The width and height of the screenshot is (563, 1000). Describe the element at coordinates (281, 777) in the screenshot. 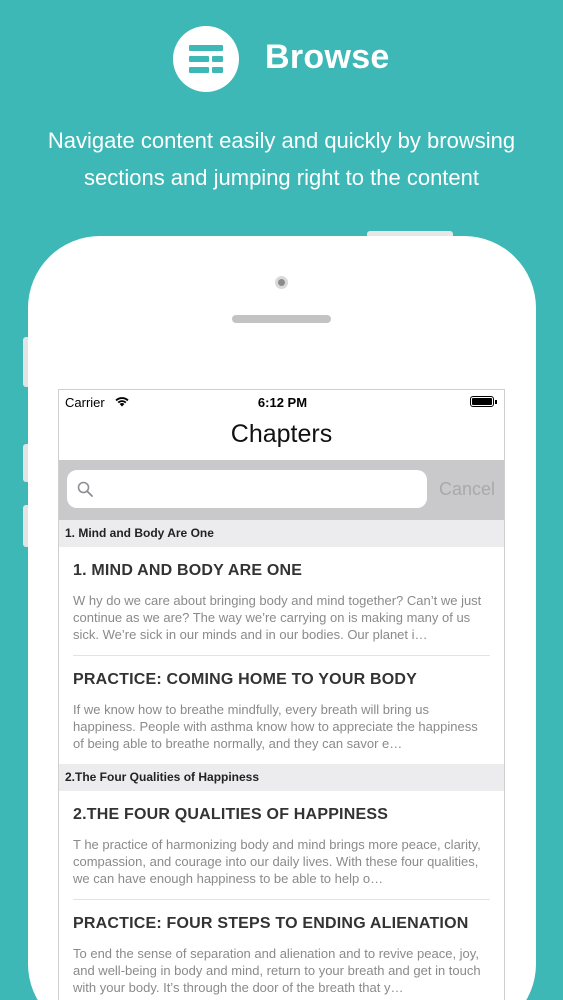

I see `section-header: 2.The Four Qualities of Happiness` at that location.